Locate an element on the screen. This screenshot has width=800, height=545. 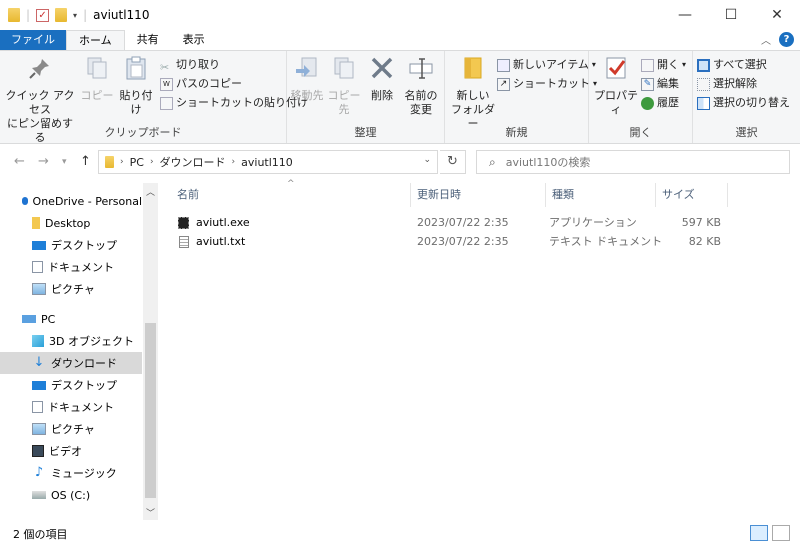
nav-label: ピクチャ is located at coordinates (73, 429).